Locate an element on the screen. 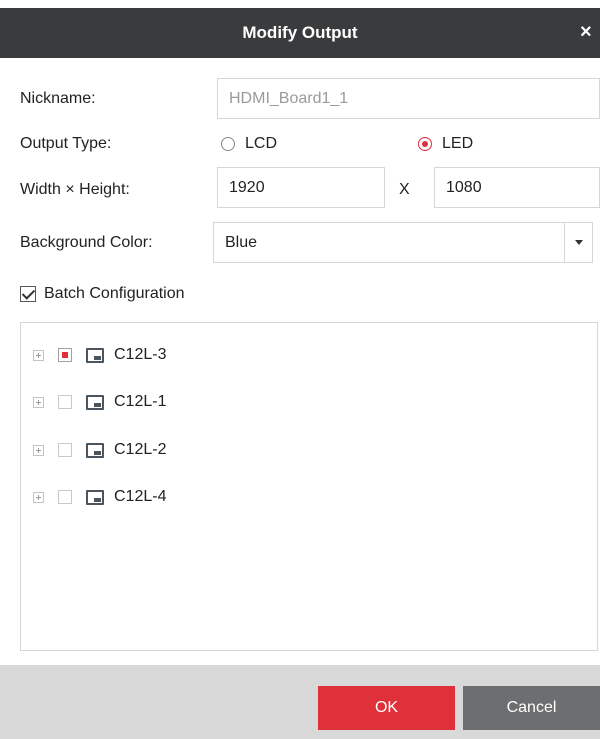 The width and height of the screenshot is (600, 739). tree-item-label: C12L-2 is located at coordinates (140, 449).